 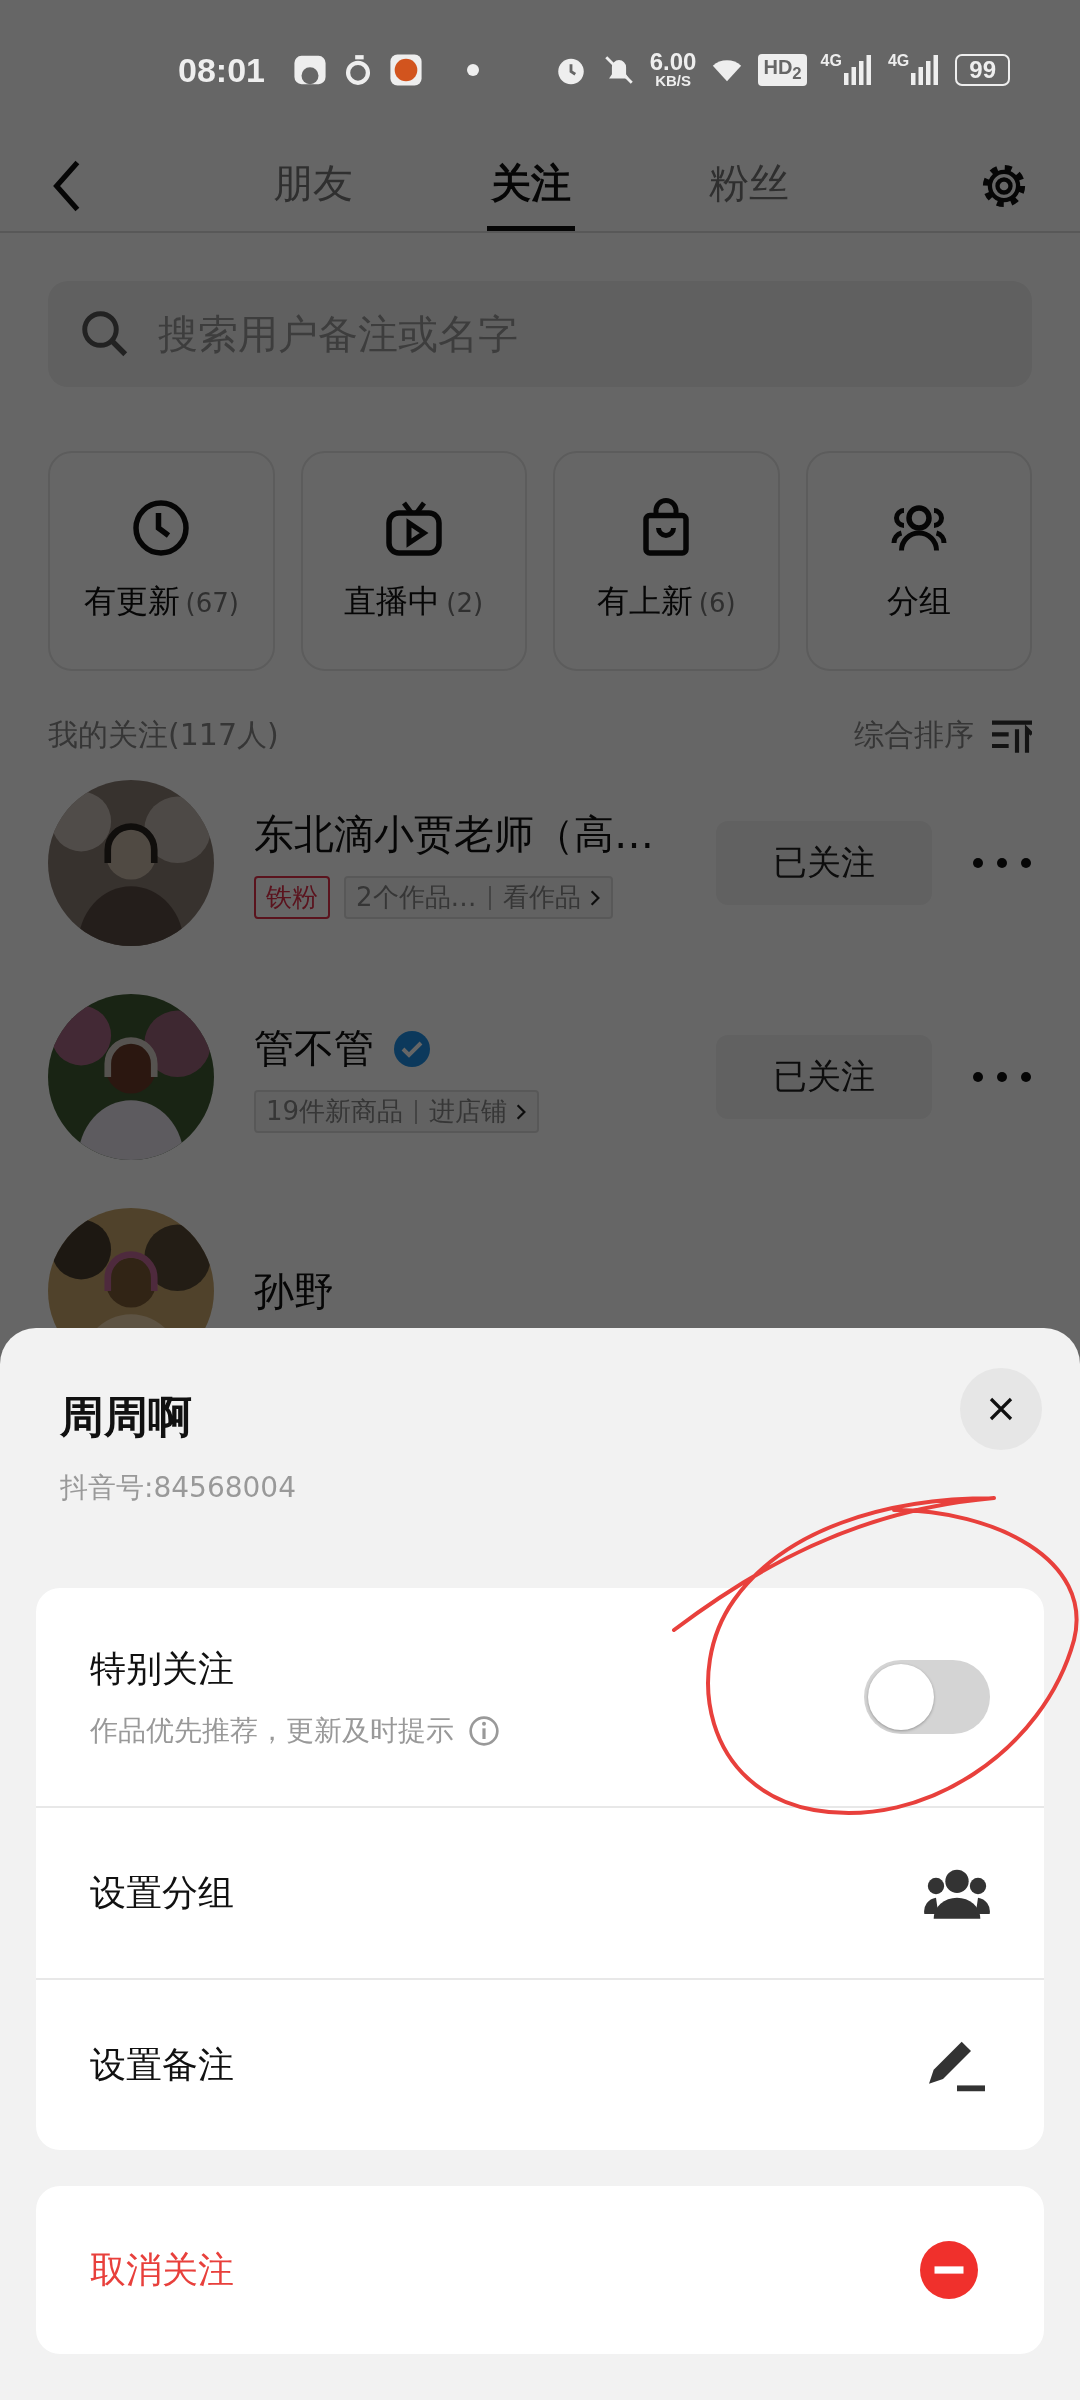 I want to click on network-speed-unit: KB/S, so click(x=673, y=81).